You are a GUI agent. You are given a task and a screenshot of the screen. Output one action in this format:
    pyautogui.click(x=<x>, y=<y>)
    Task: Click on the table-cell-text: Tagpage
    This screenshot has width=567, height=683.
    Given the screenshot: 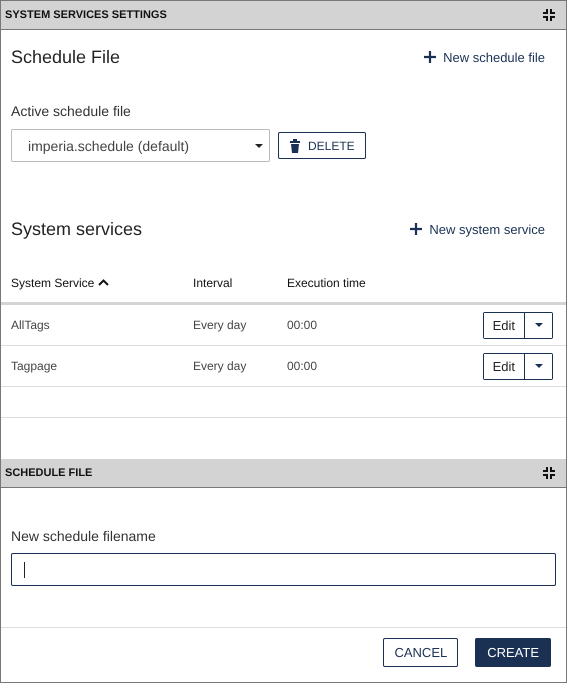 What is the action you would take?
    pyautogui.click(x=34, y=366)
    